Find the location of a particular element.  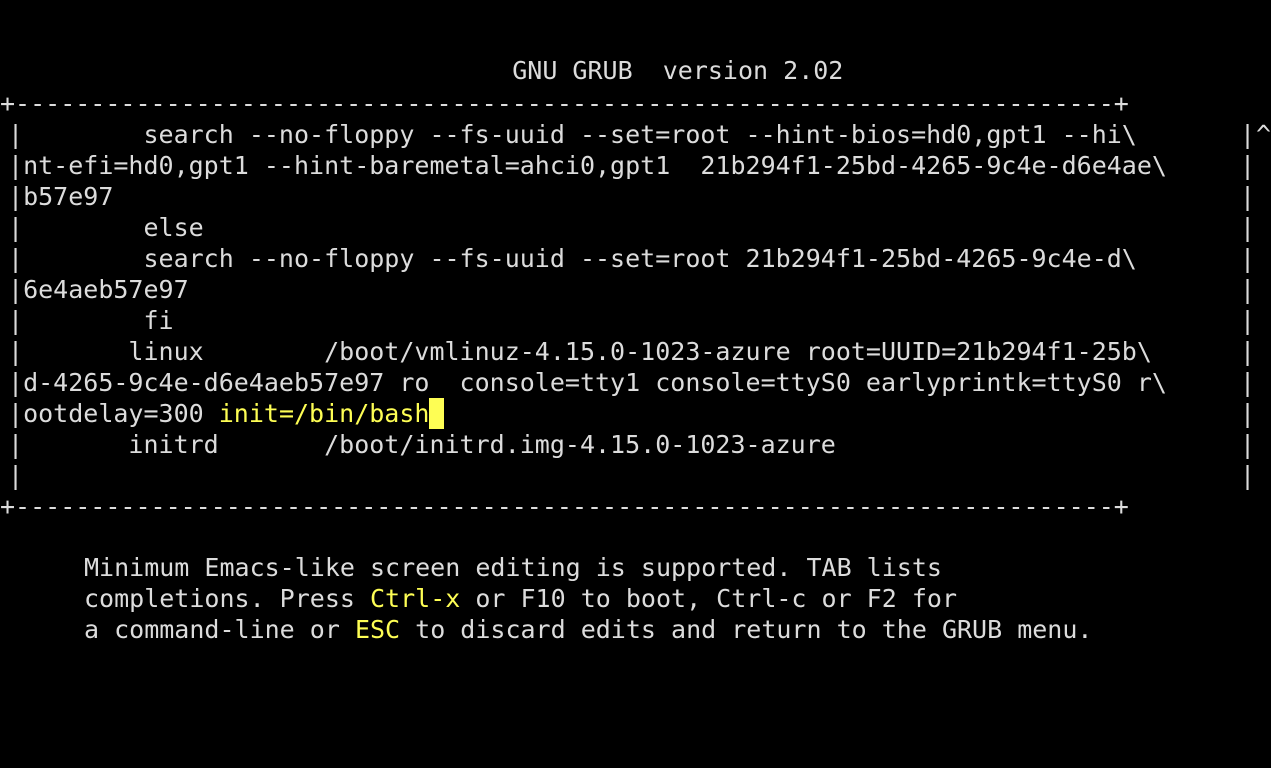

line-text-plain: 6e4aeb57e97 is located at coordinates (106, 289).